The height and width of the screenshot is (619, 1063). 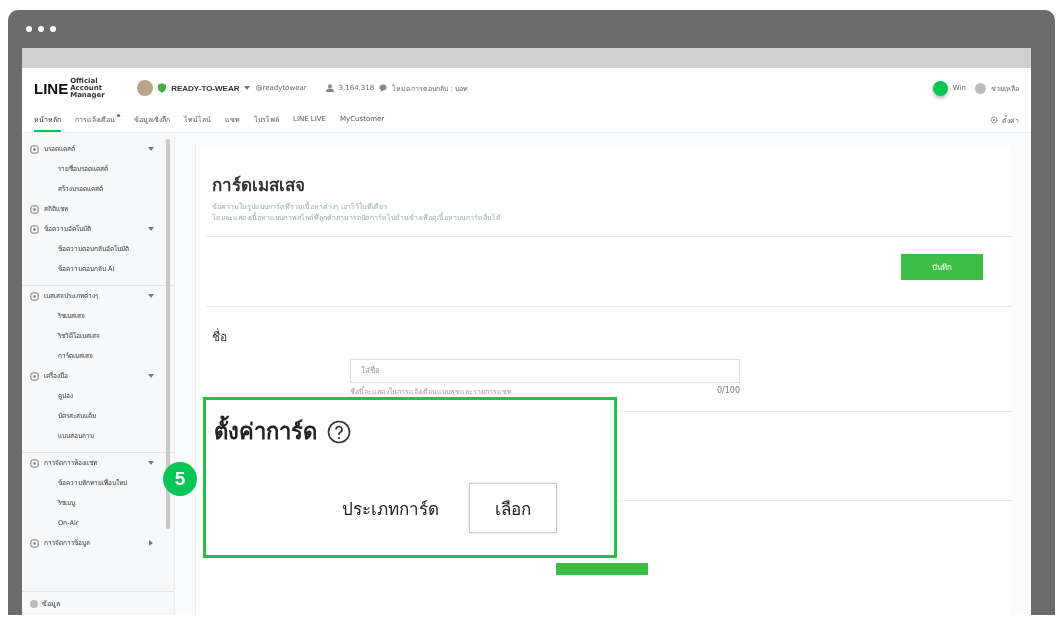 I want to click on action-button, so click(x=602, y=568).